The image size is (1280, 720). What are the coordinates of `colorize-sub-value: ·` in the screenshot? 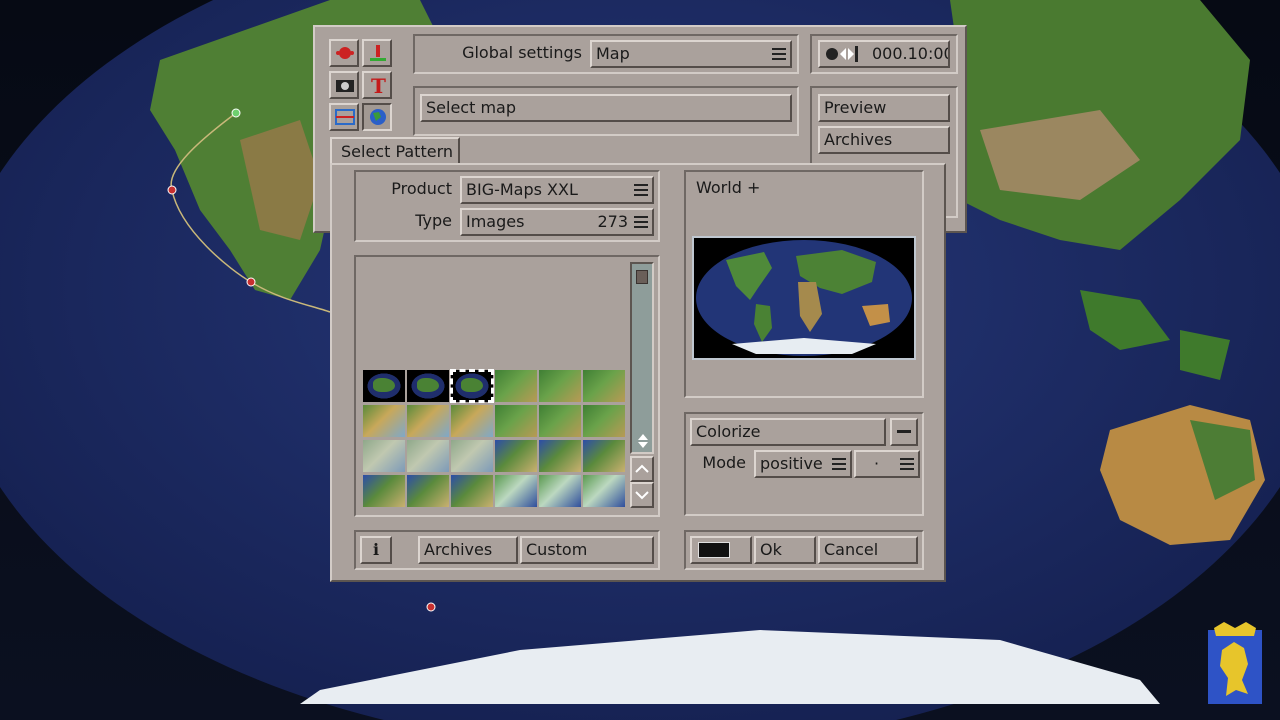 It's located at (877, 463).